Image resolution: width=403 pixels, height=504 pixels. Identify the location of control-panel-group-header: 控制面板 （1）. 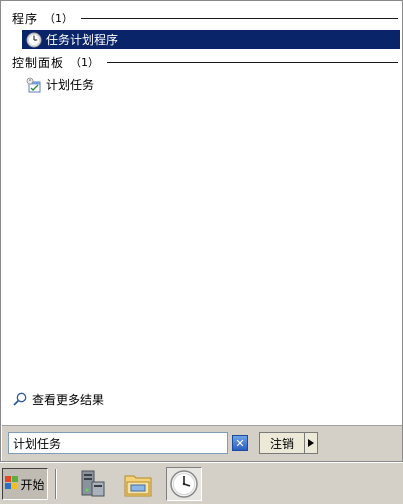
(205, 62).